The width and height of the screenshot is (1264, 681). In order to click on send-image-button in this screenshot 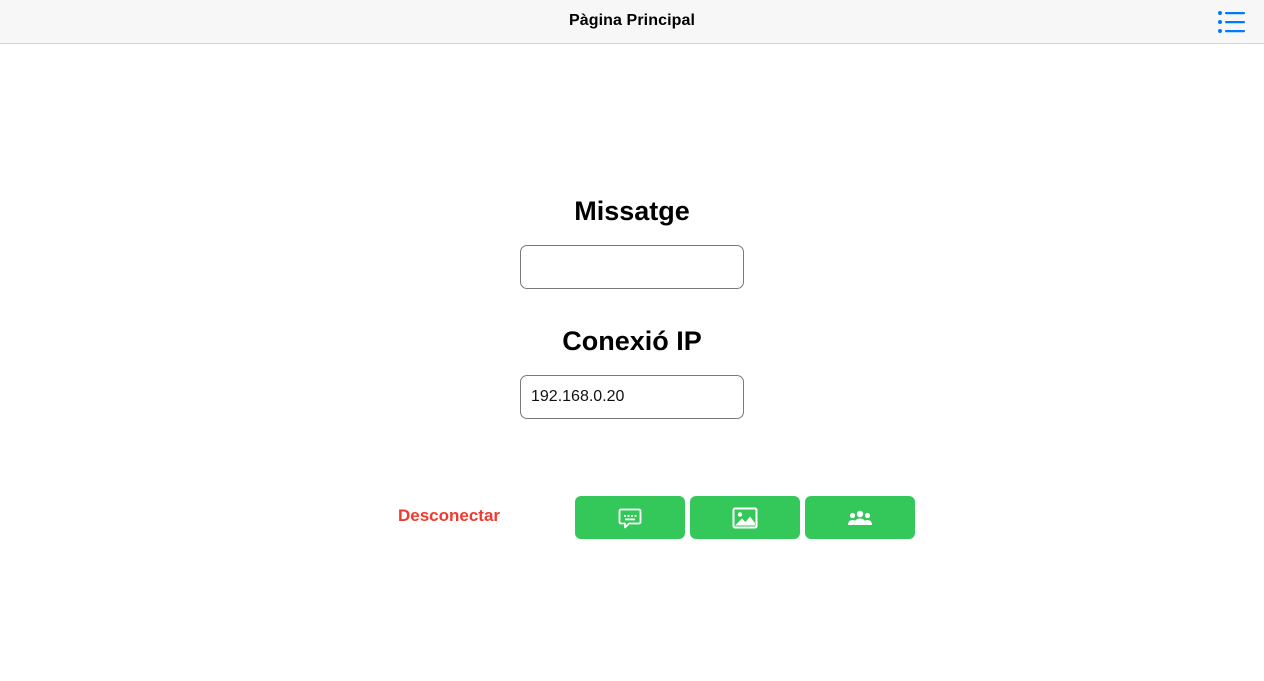, I will do `click(745, 517)`.